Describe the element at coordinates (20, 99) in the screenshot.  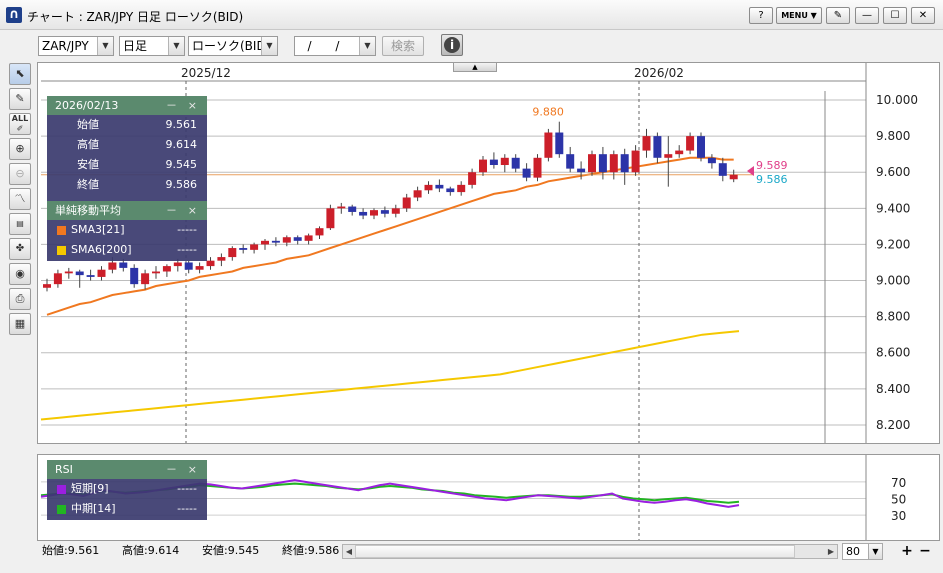
I see `pen-tool-icon: ✎` at that location.